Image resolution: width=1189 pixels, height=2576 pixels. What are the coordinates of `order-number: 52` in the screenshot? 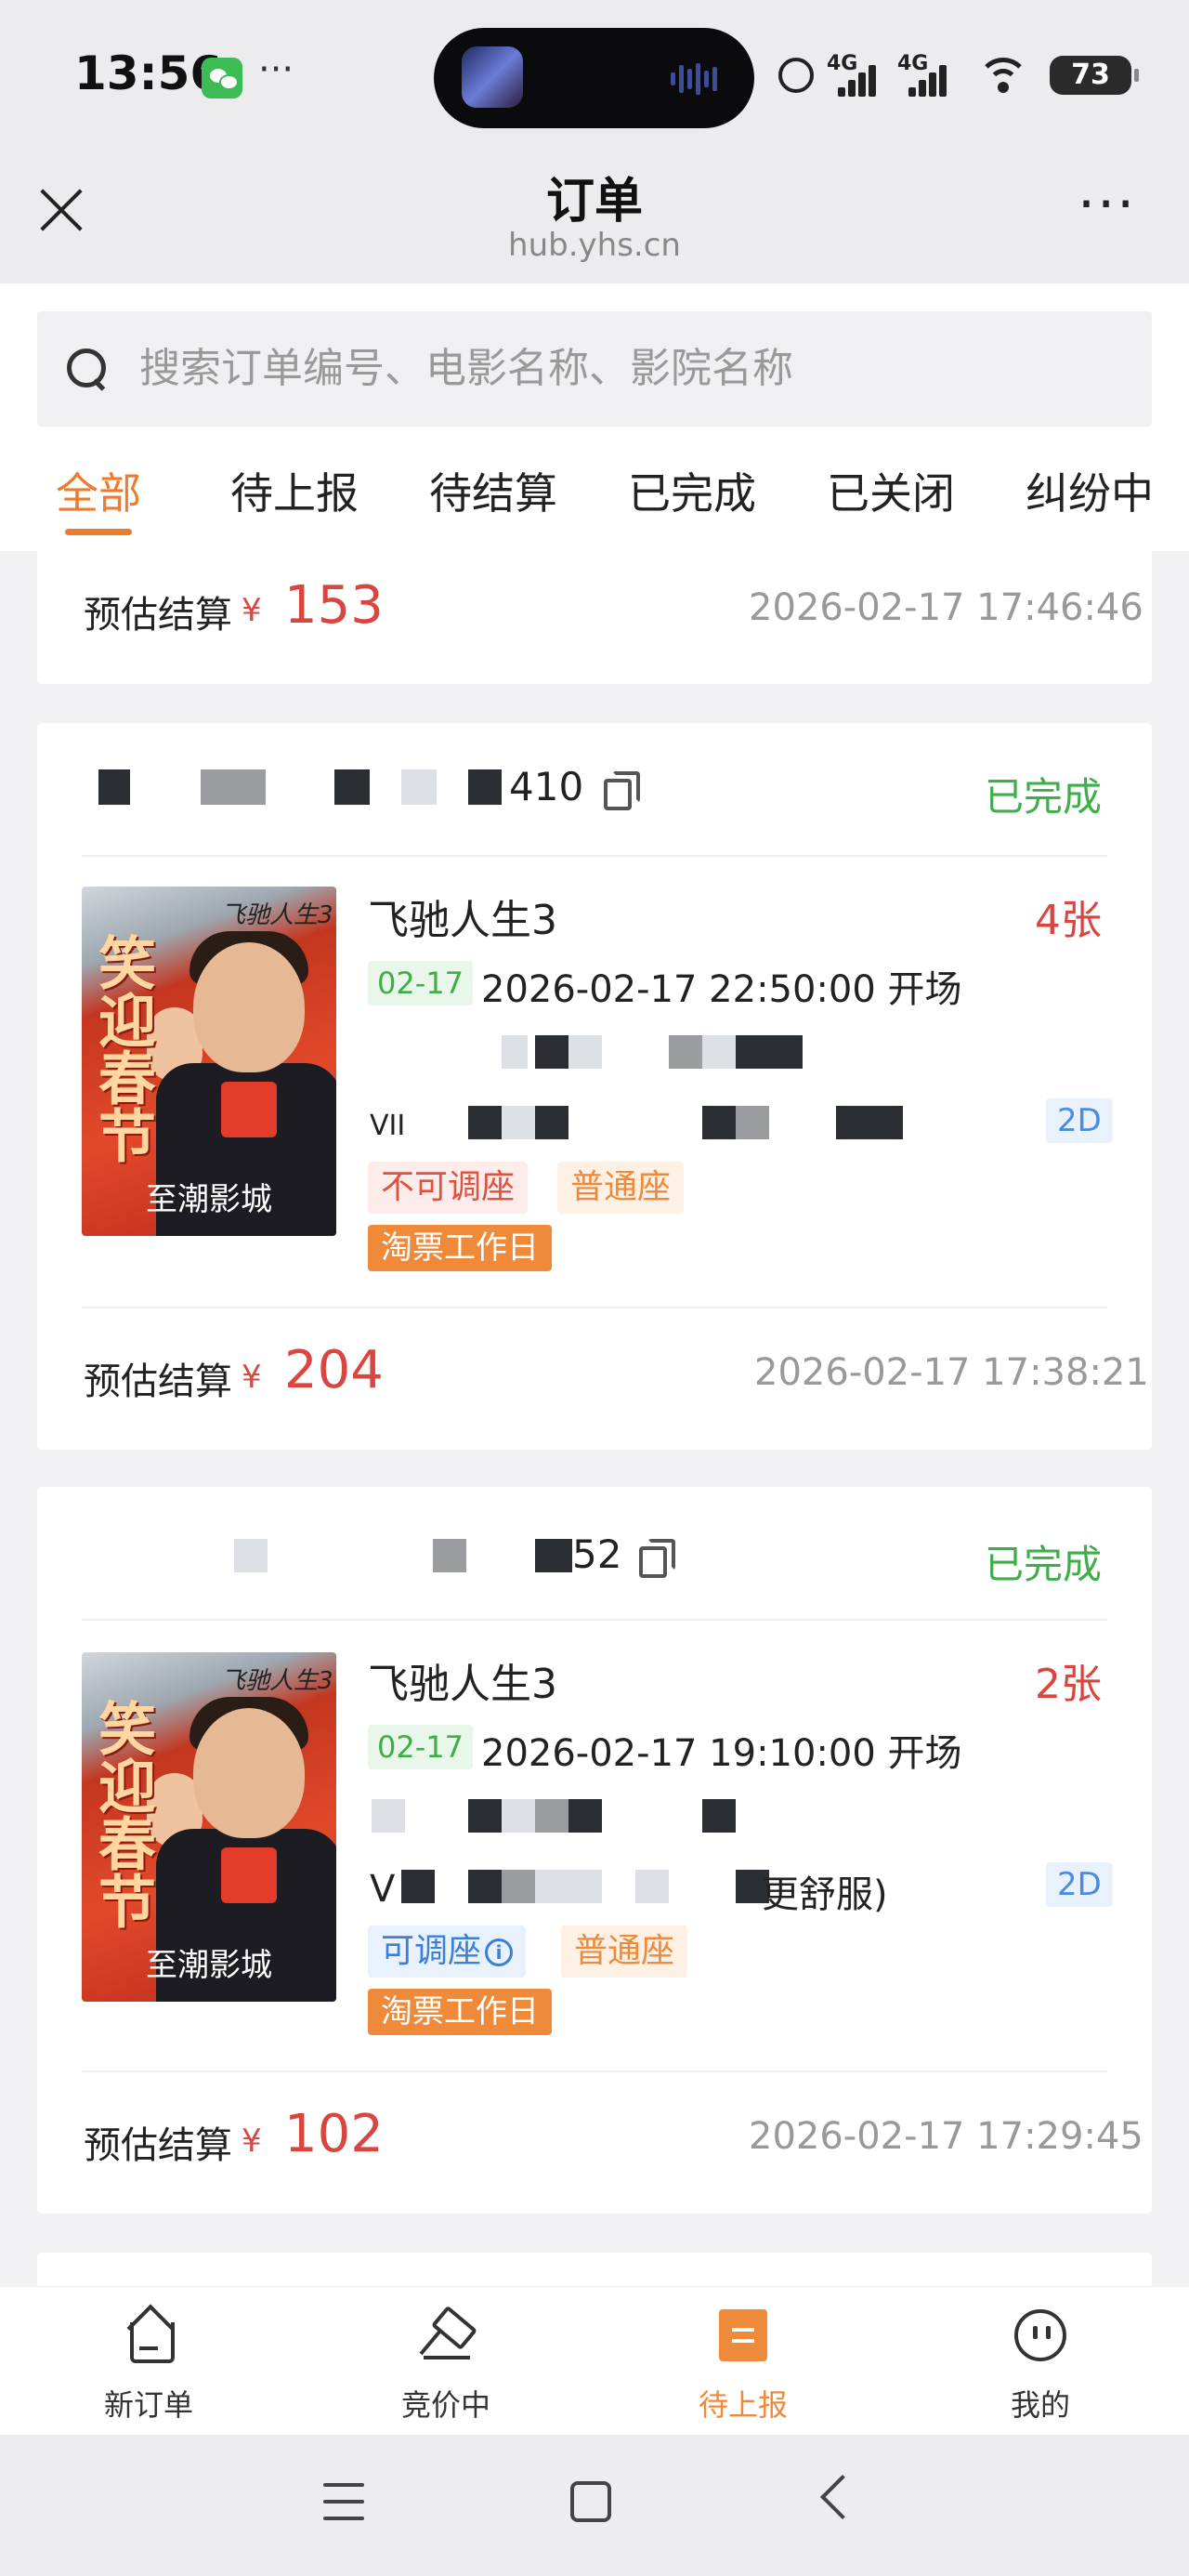 It's located at (597, 1554).